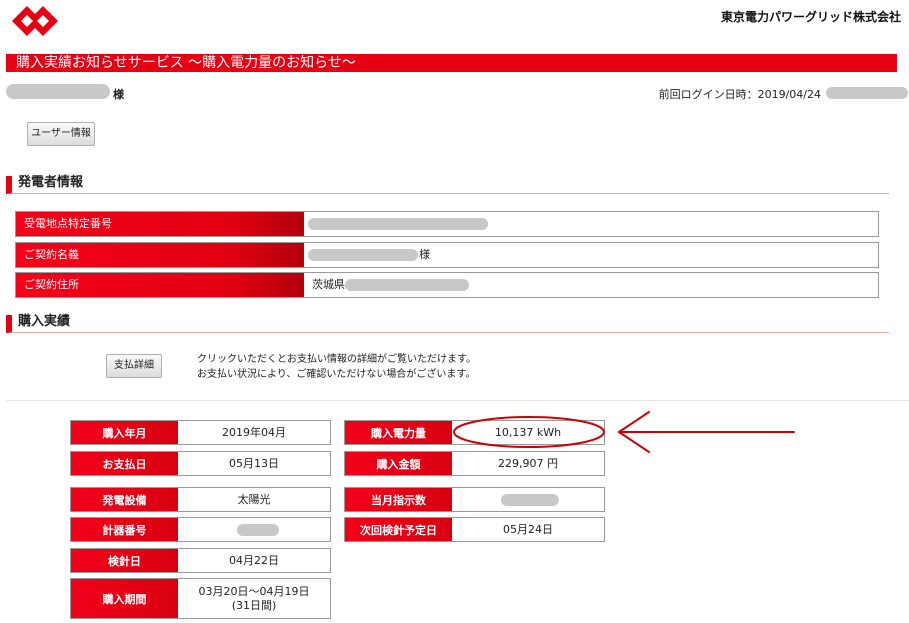 The image size is (909, 623). What do you see at coordinates (160, 224) in the screenshot?
I see `info-label: 受電地点特定番号` at bounding box center [160, 224].